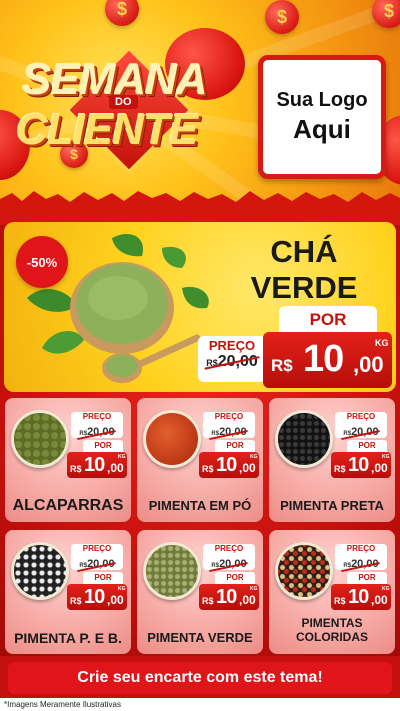  Describe the element at coordinates (200, 678) in the screenshot. I see `create-flyer-button: Crie seu encarte com este tema!` at that location.